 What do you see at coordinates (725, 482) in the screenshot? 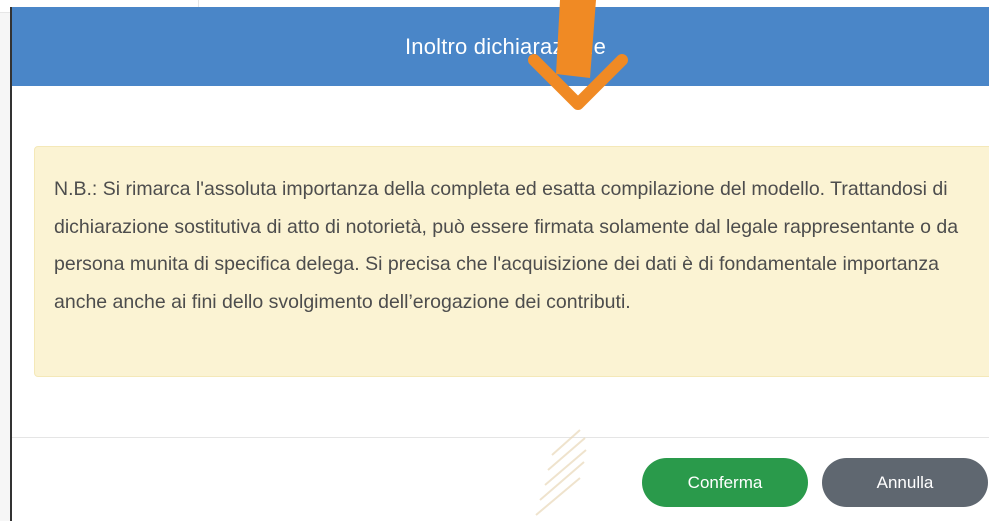
I see `confirm-button: Conferma` at bounding box center [725, 482].